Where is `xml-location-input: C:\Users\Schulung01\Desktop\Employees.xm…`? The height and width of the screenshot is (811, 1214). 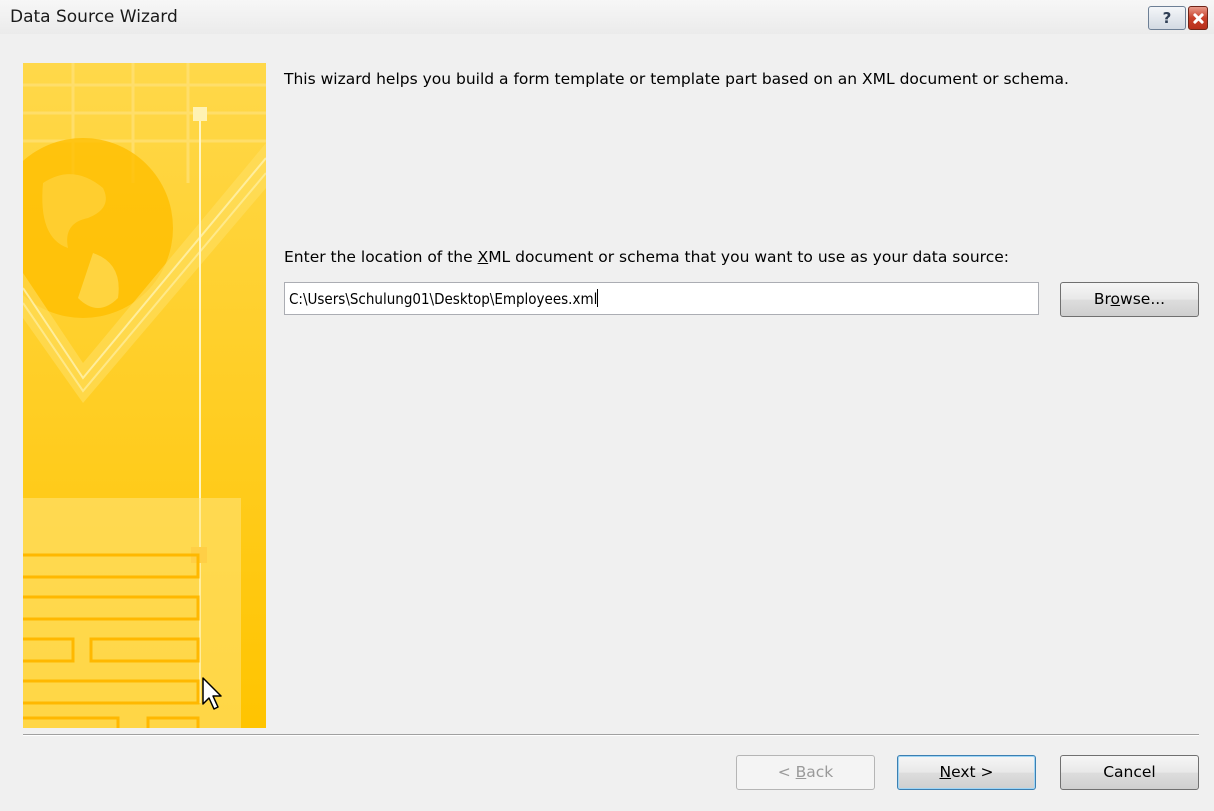 xml-location-input: C:\Users\Schulung01\Desktop\Employees.xm… is located at coordinates (661, 298).